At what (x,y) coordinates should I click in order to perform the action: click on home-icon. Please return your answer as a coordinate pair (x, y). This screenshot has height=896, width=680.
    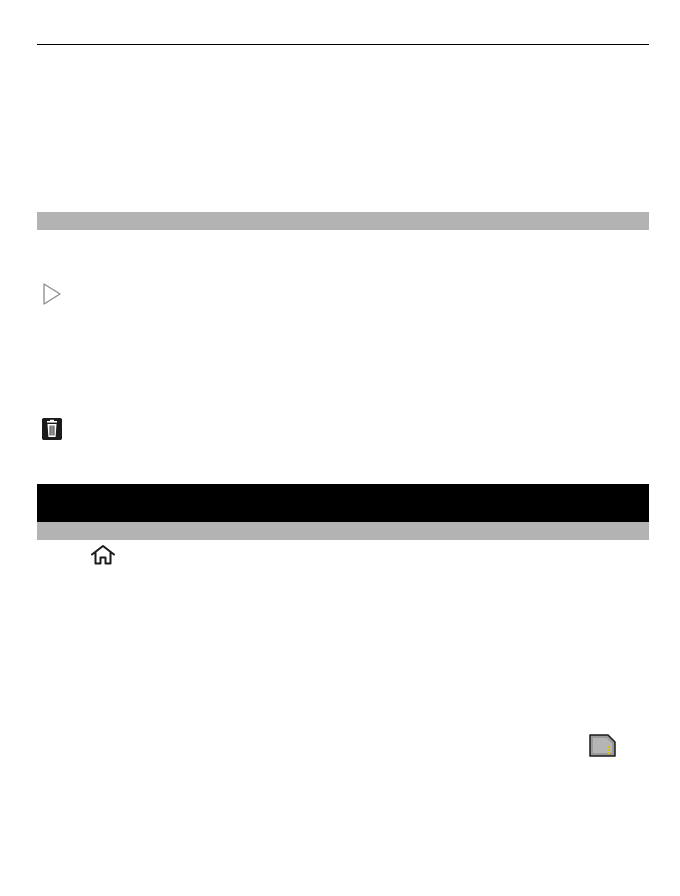
    Looking at the image, I should click on (103, 555).